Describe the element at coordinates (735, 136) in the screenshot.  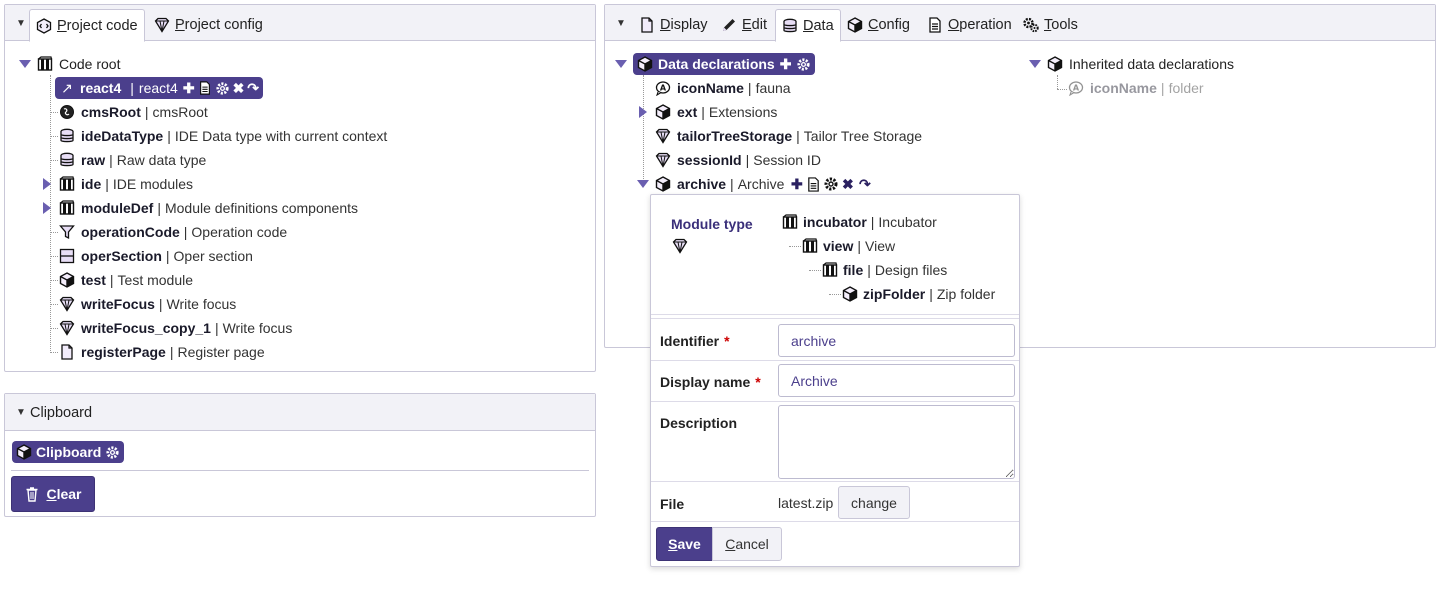
I see `item-name: tailorTreeStorage` at that location.